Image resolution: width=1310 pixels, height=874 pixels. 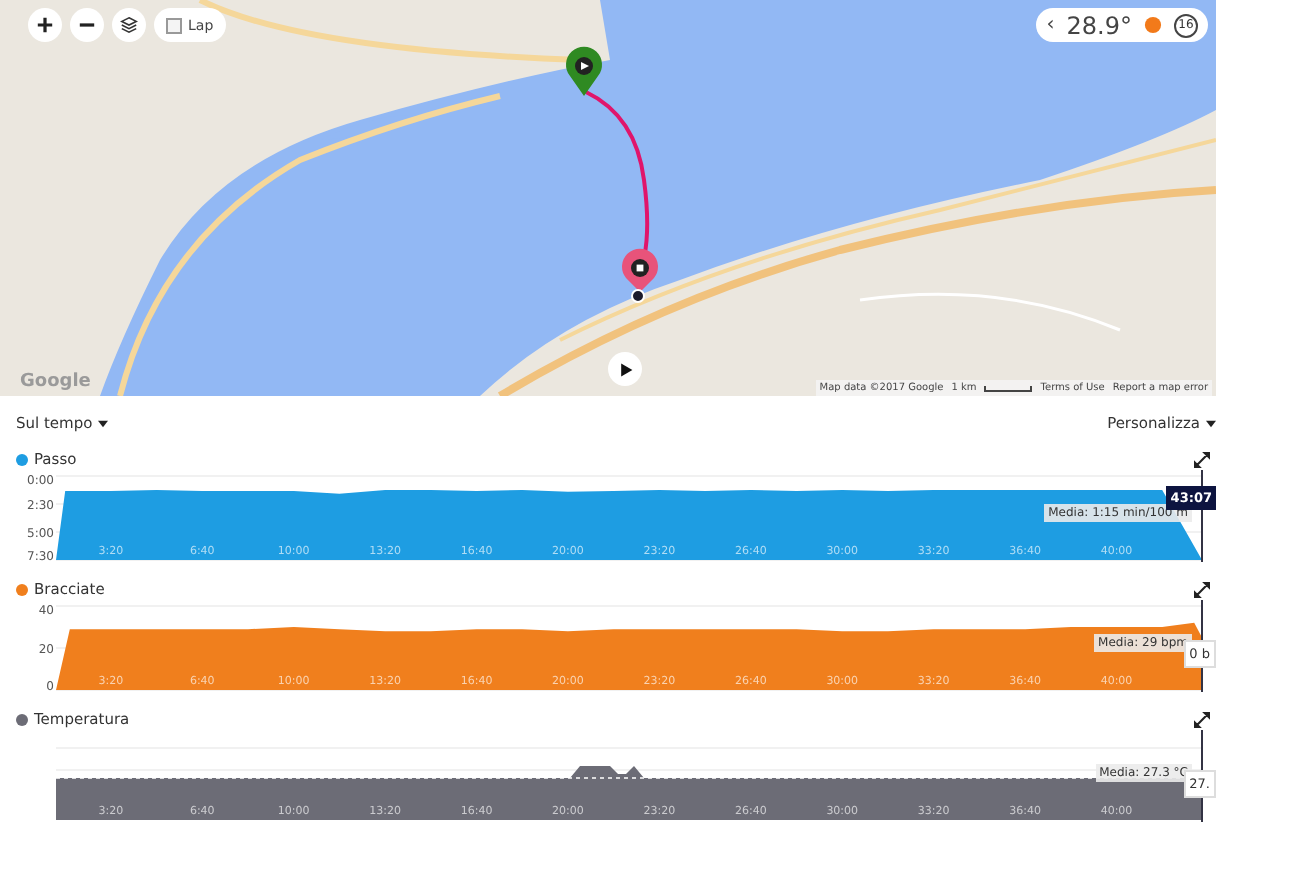 I want to click on end-marker-icon, so click(x=640, y=270).